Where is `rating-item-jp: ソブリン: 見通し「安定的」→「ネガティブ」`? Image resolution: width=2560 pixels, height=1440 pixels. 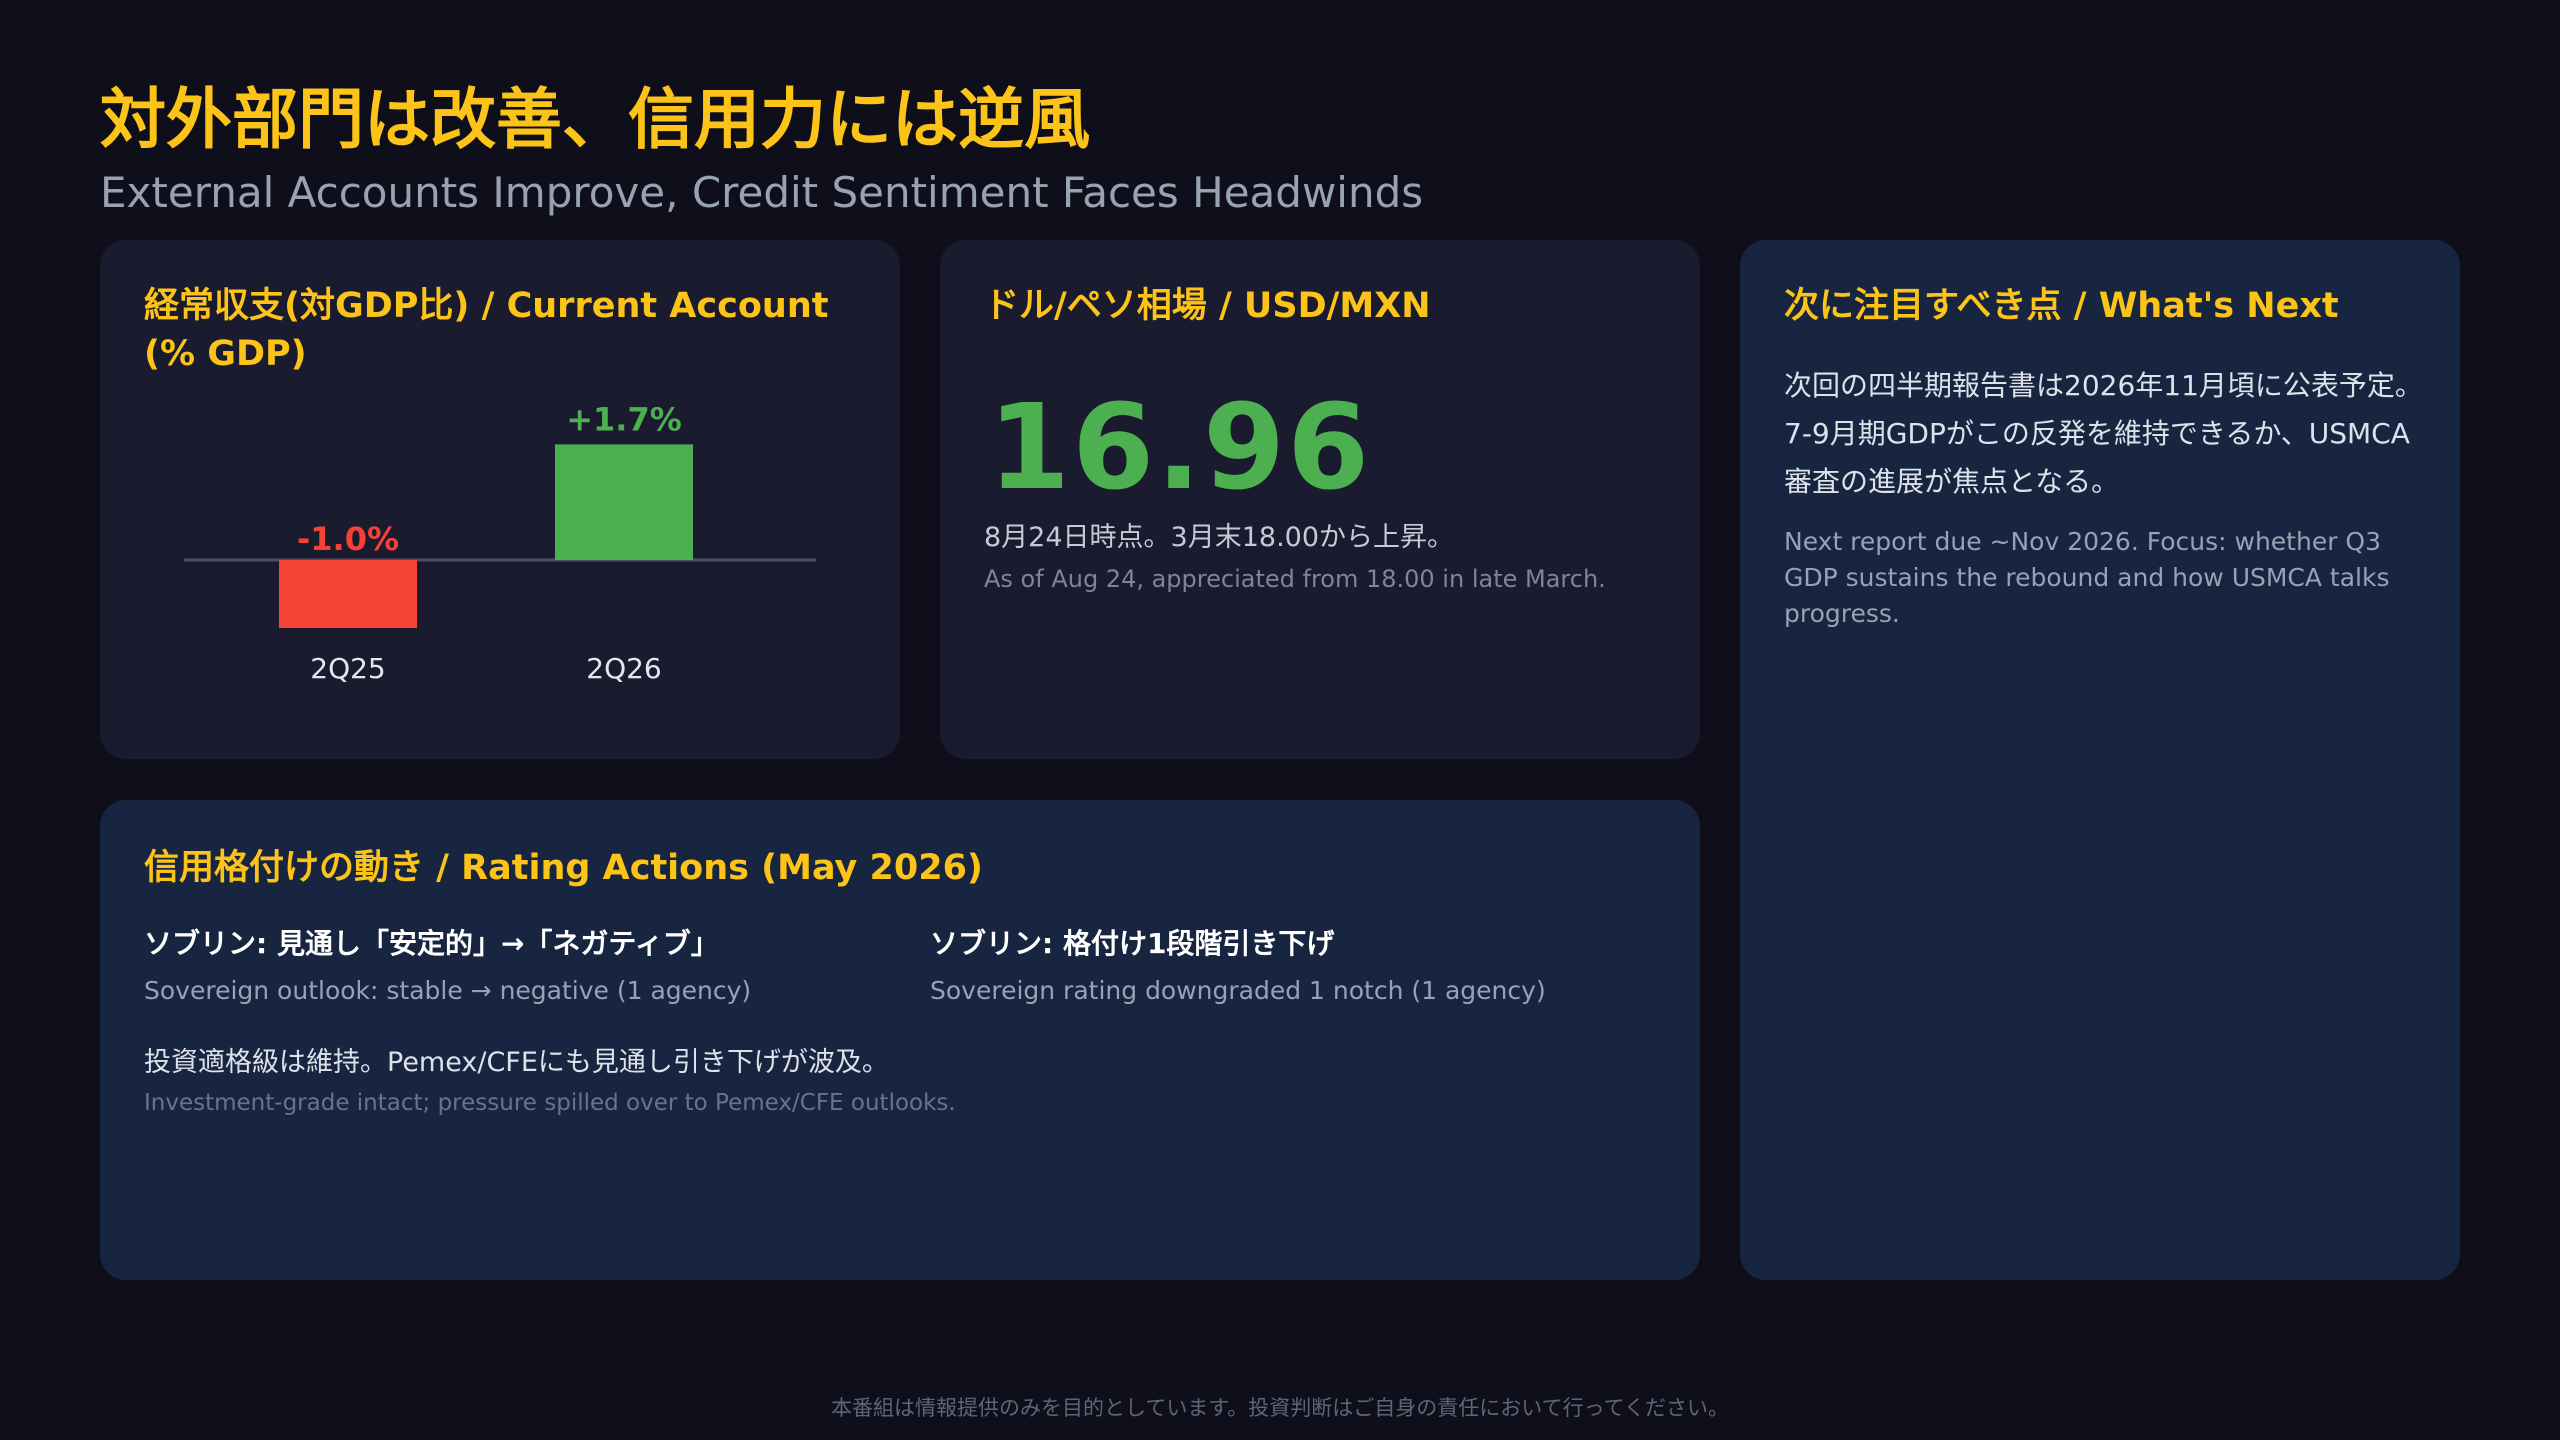
rating-item-jp: ソブリン: 見通し「安定的」→「ネガティブ」 is located at coordinates (431, 943).